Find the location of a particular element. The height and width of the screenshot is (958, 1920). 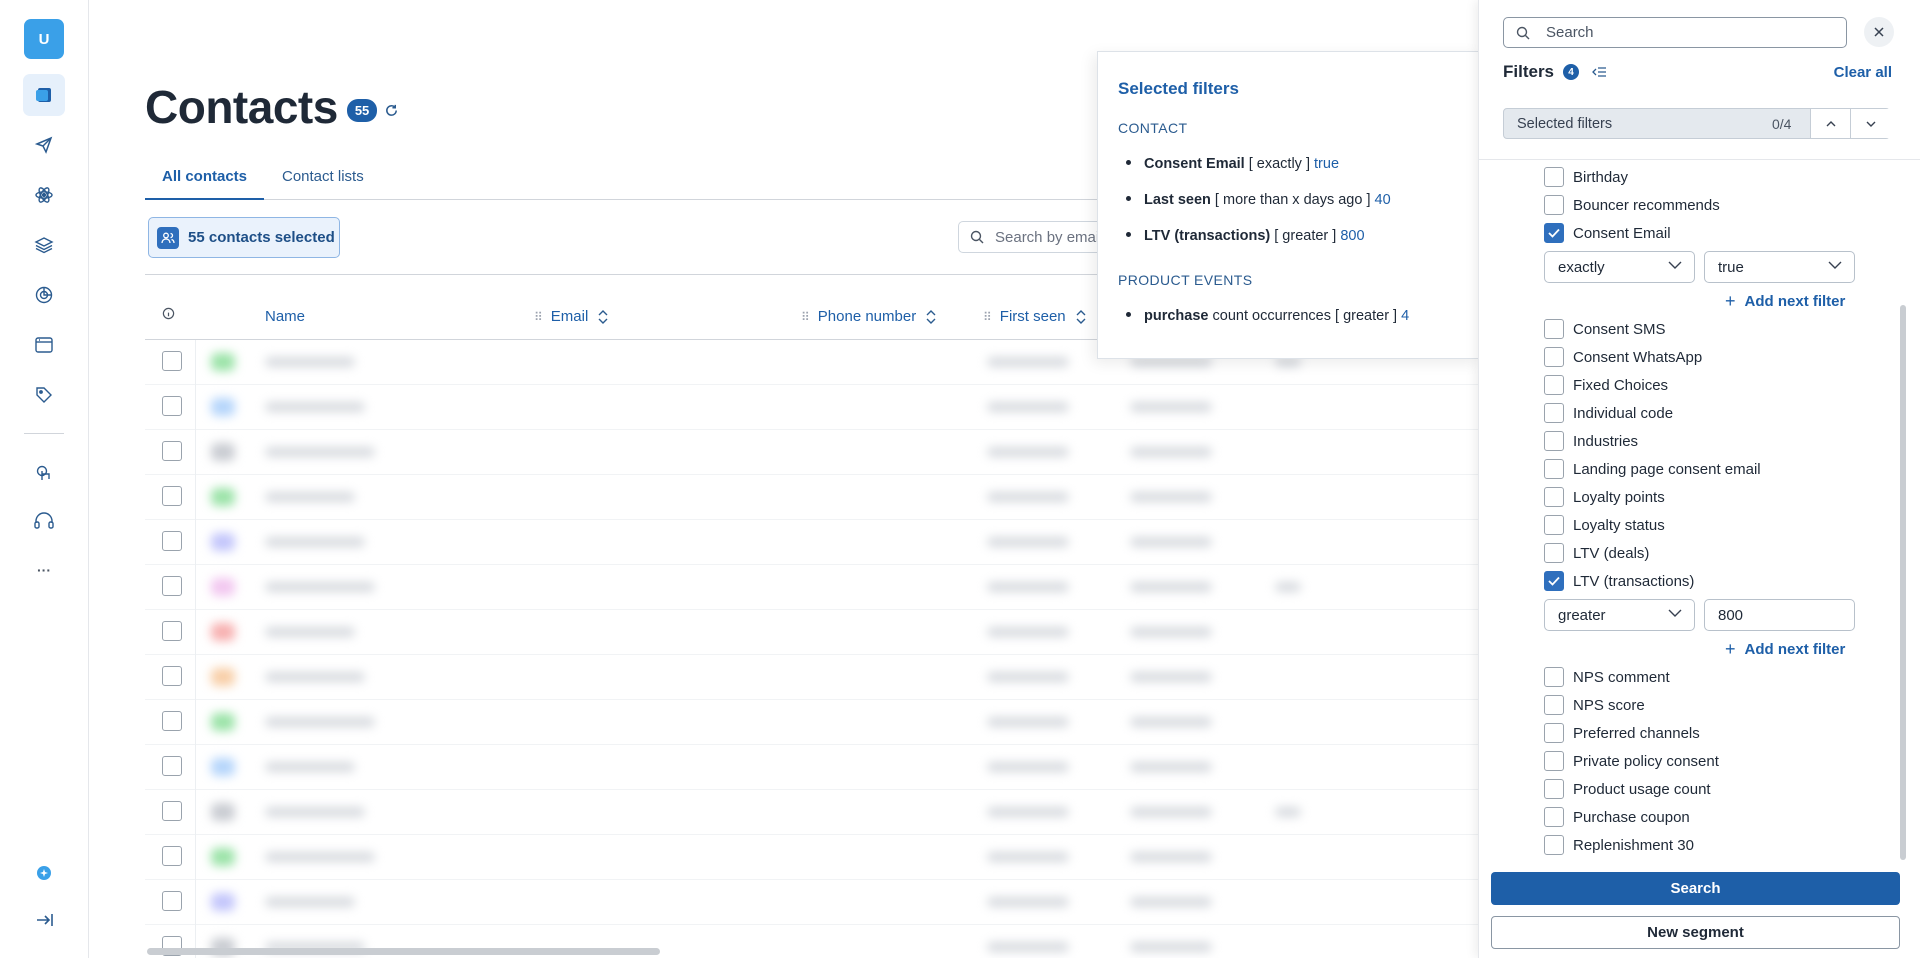

refresh-icon is located at coordinates (391, 110).